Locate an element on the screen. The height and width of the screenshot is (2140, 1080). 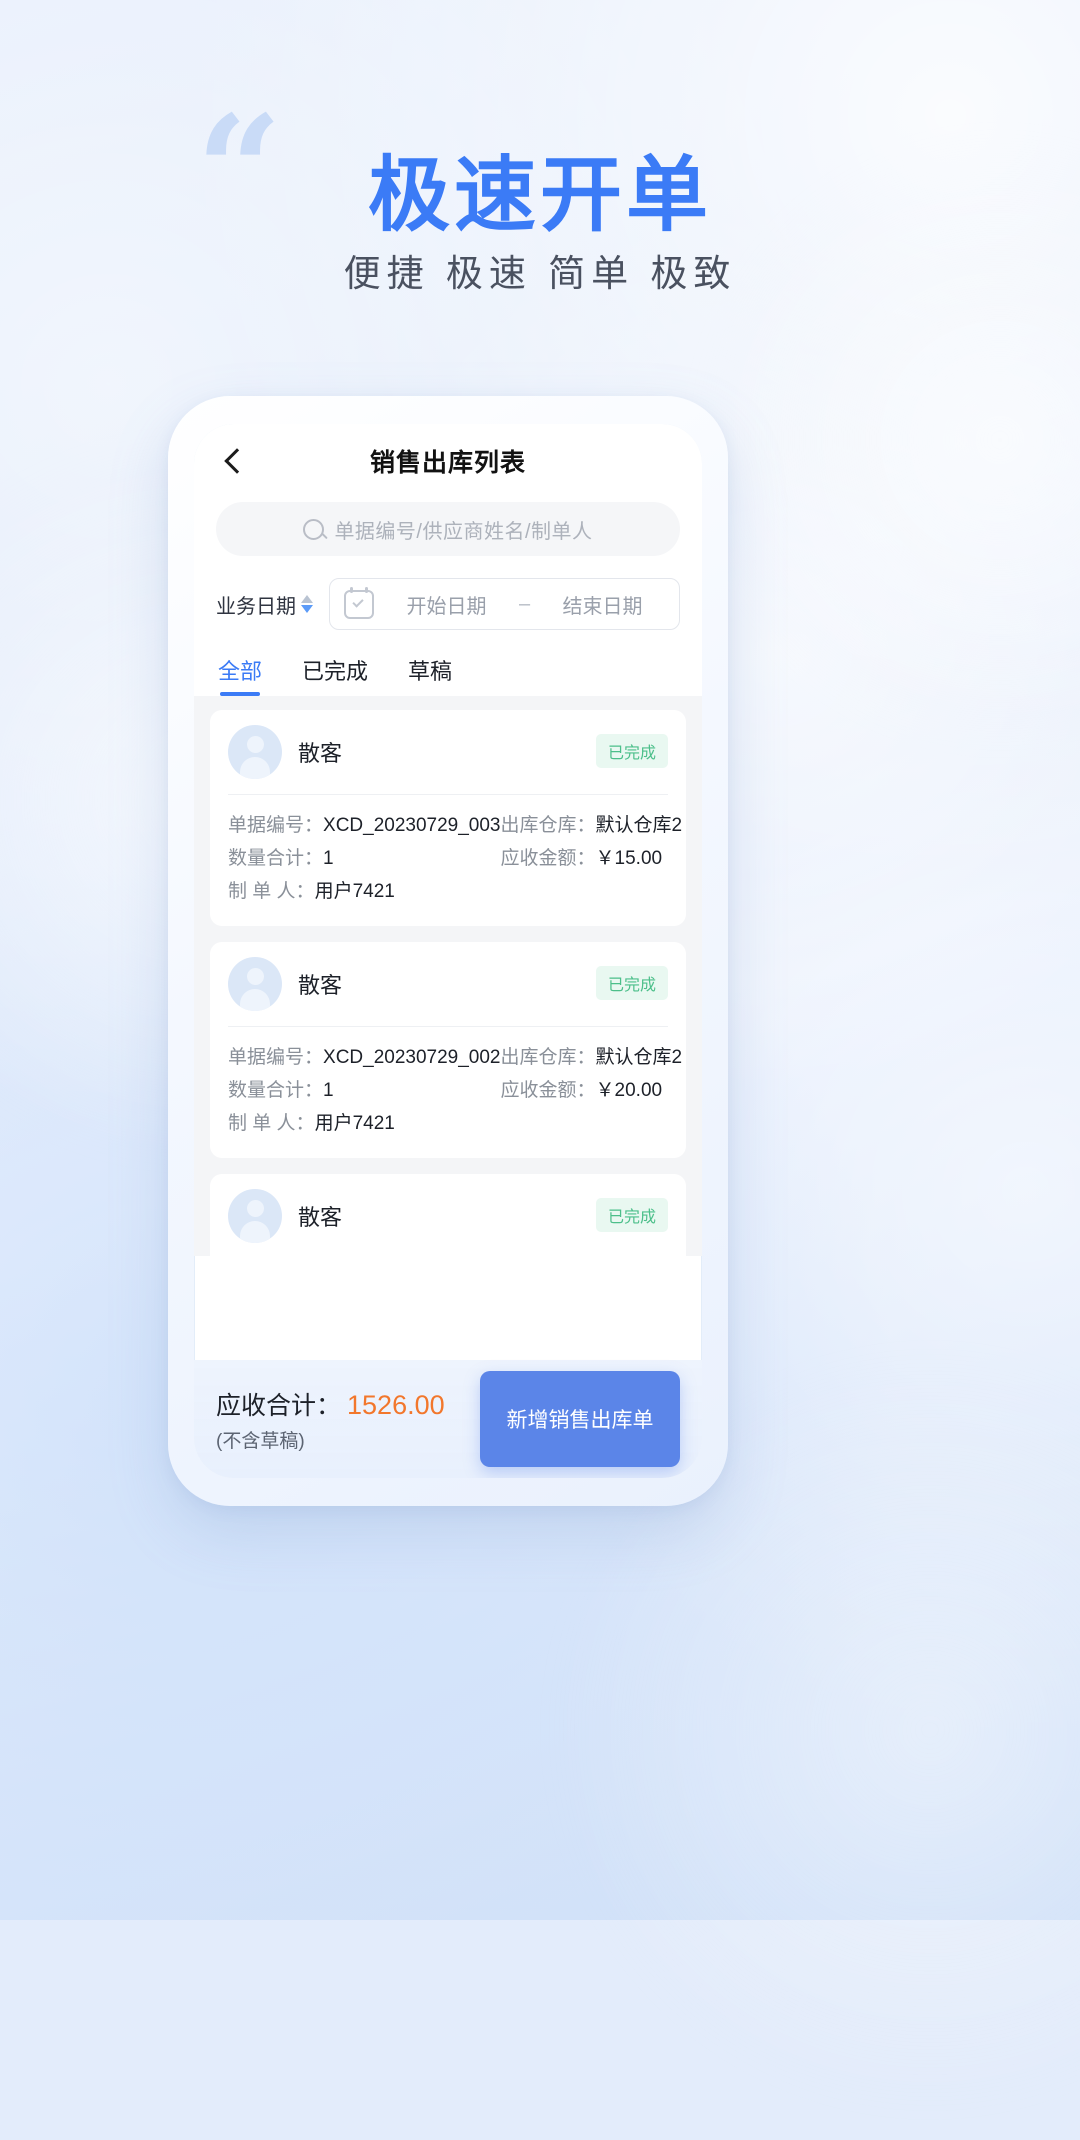
navbar: 销售出库列表 is located at coordinates (448, 461).